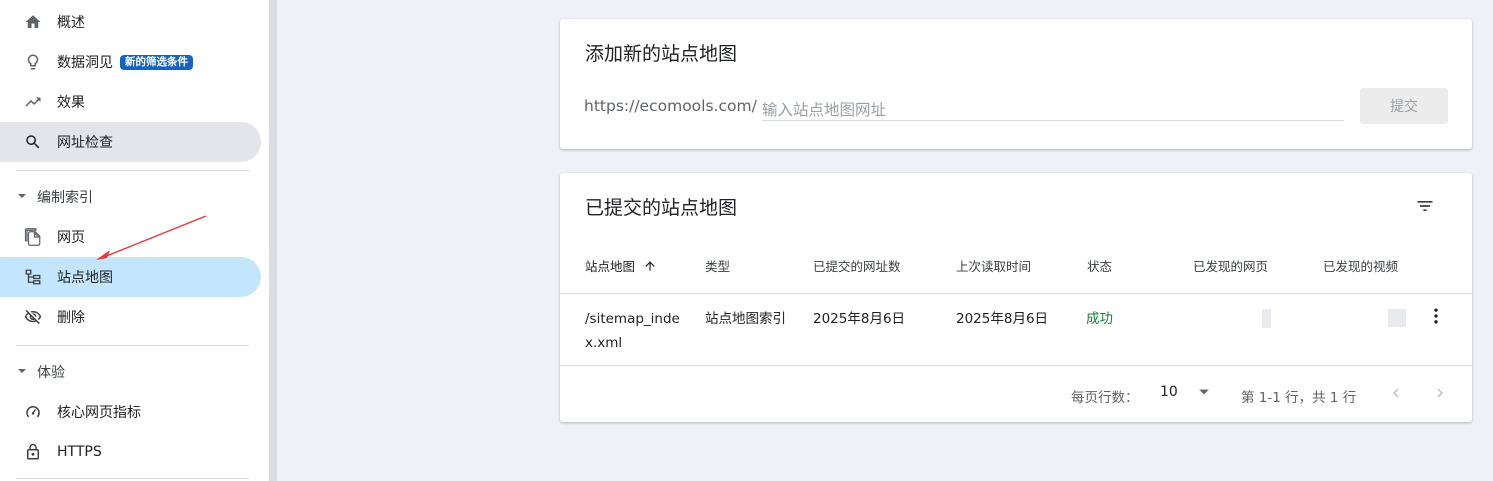 The image size is (1493, 481). I want to click on prev-page-button, so click(1396, 393).